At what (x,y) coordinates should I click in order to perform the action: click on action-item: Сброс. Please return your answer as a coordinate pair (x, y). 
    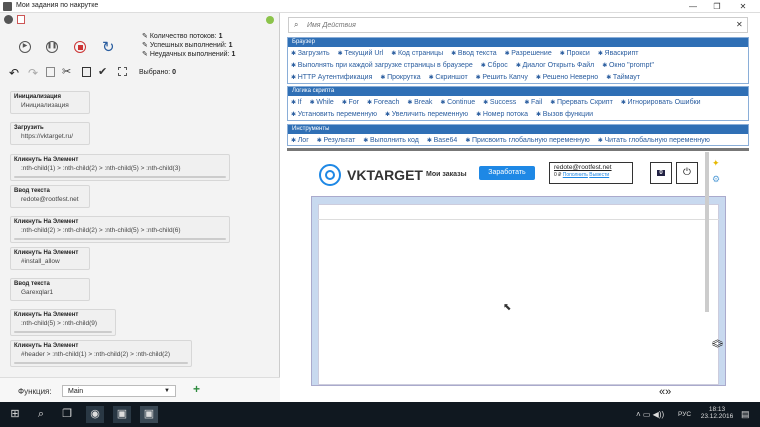
    Looking at the image, I should click on (494, 66).